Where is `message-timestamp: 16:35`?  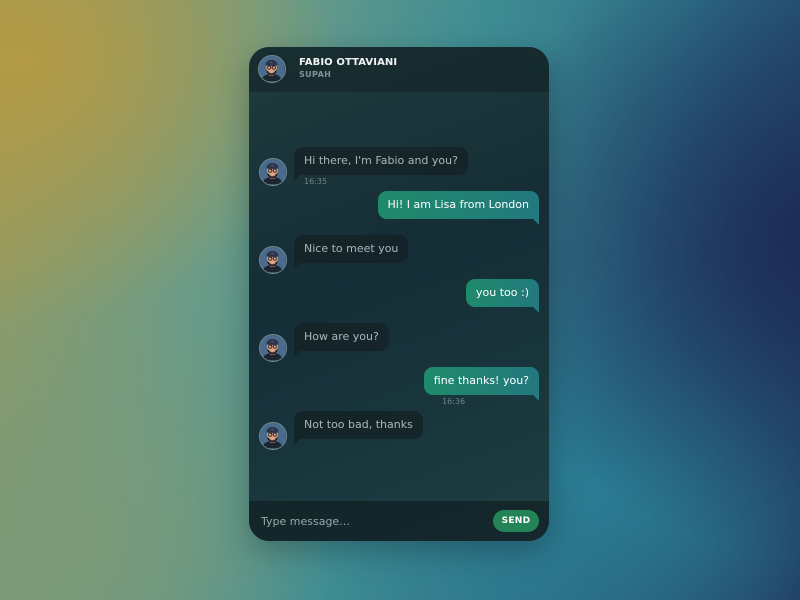
message-timestamp: 16:35 is located at coordinates (316, 181).